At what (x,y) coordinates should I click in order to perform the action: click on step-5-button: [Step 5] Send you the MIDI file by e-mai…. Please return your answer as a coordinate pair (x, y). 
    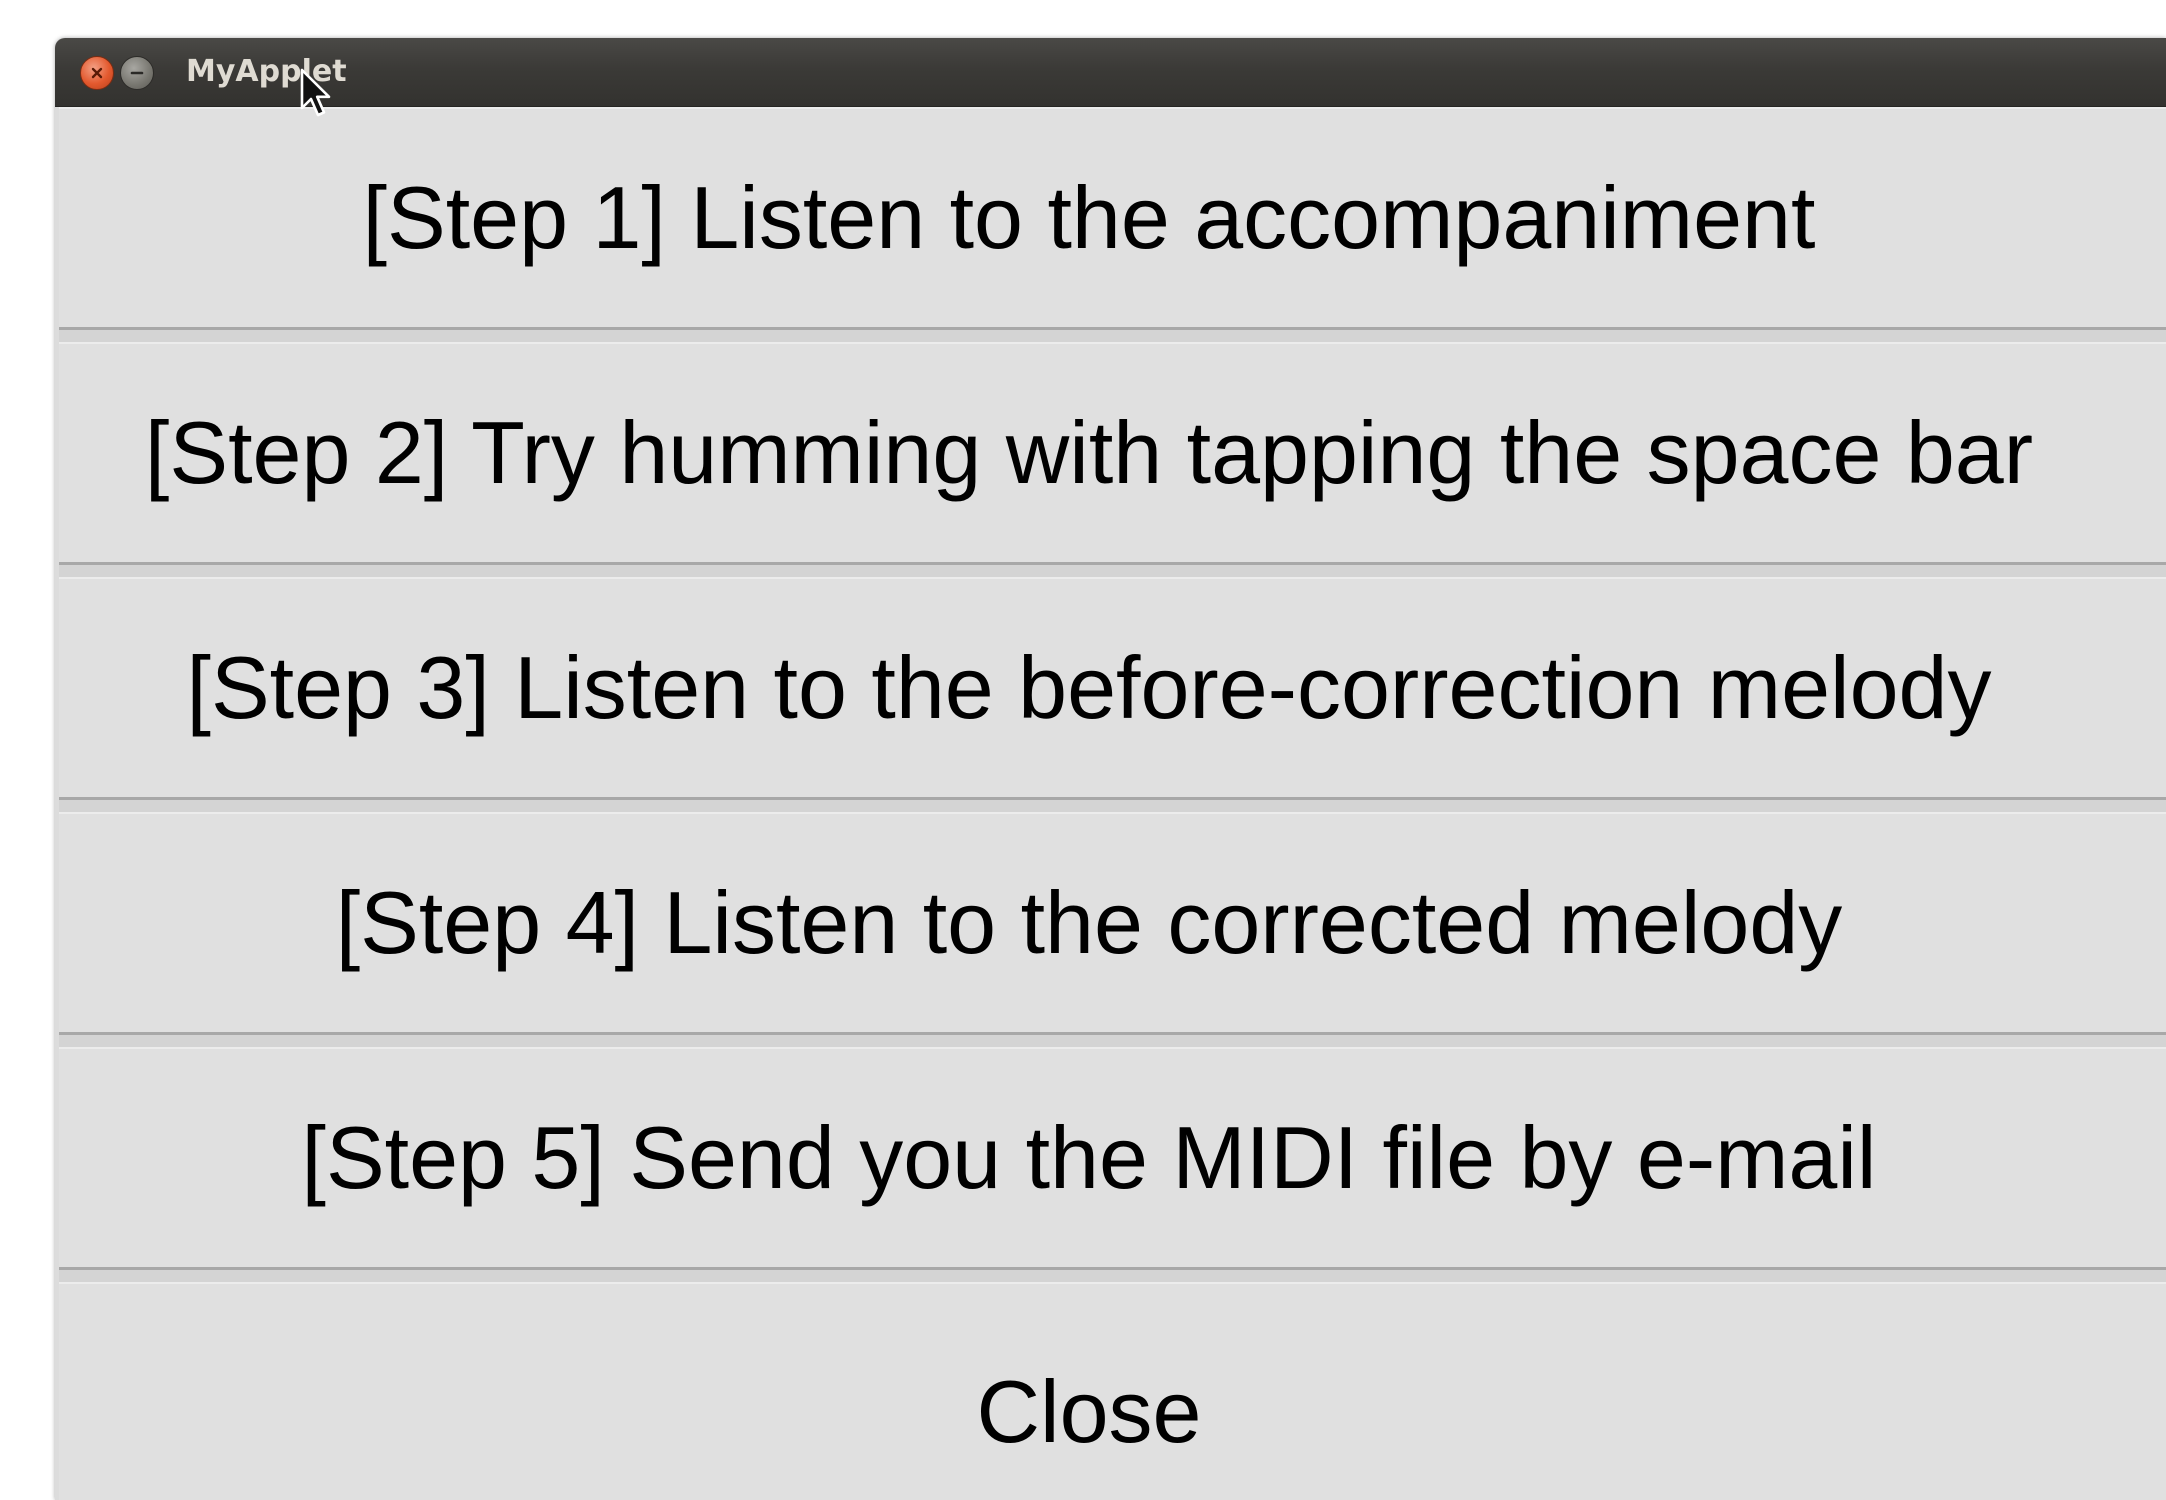
    Looking at the image, I should click on (1112, 1158).